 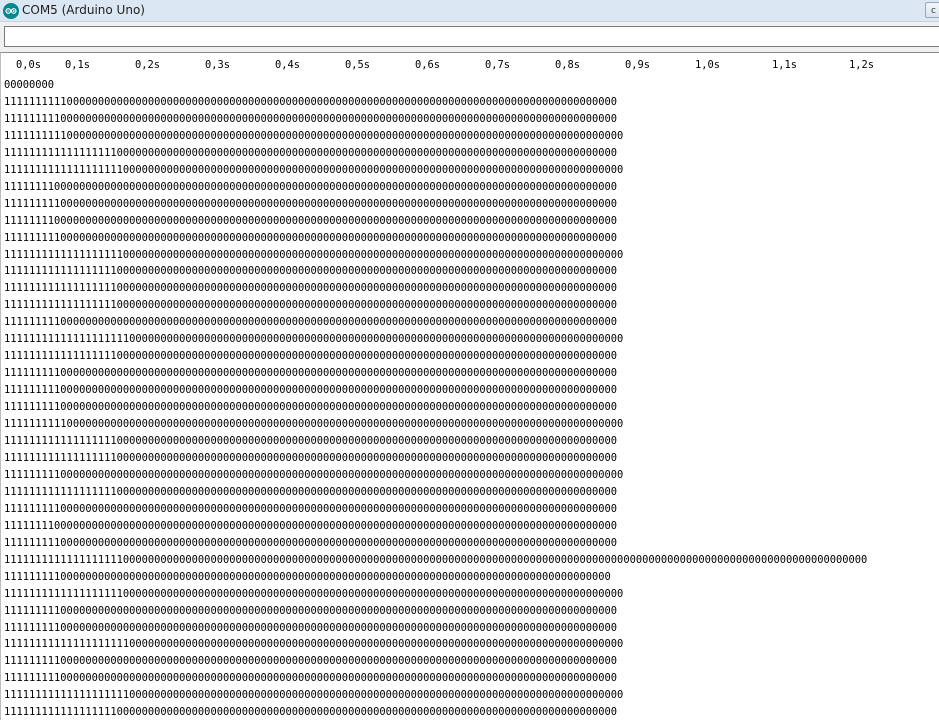 I want to click on time-tick-label: 0,4s, so click(x=288, y=65).